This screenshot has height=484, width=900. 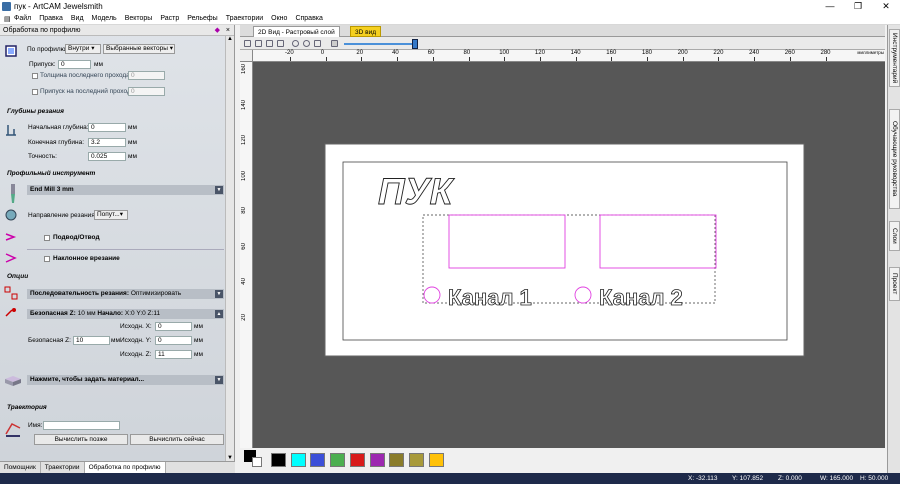 I want to click on material-bar: Нажмите, чтобы задать материал... ▼, so click(x=125, y=380).